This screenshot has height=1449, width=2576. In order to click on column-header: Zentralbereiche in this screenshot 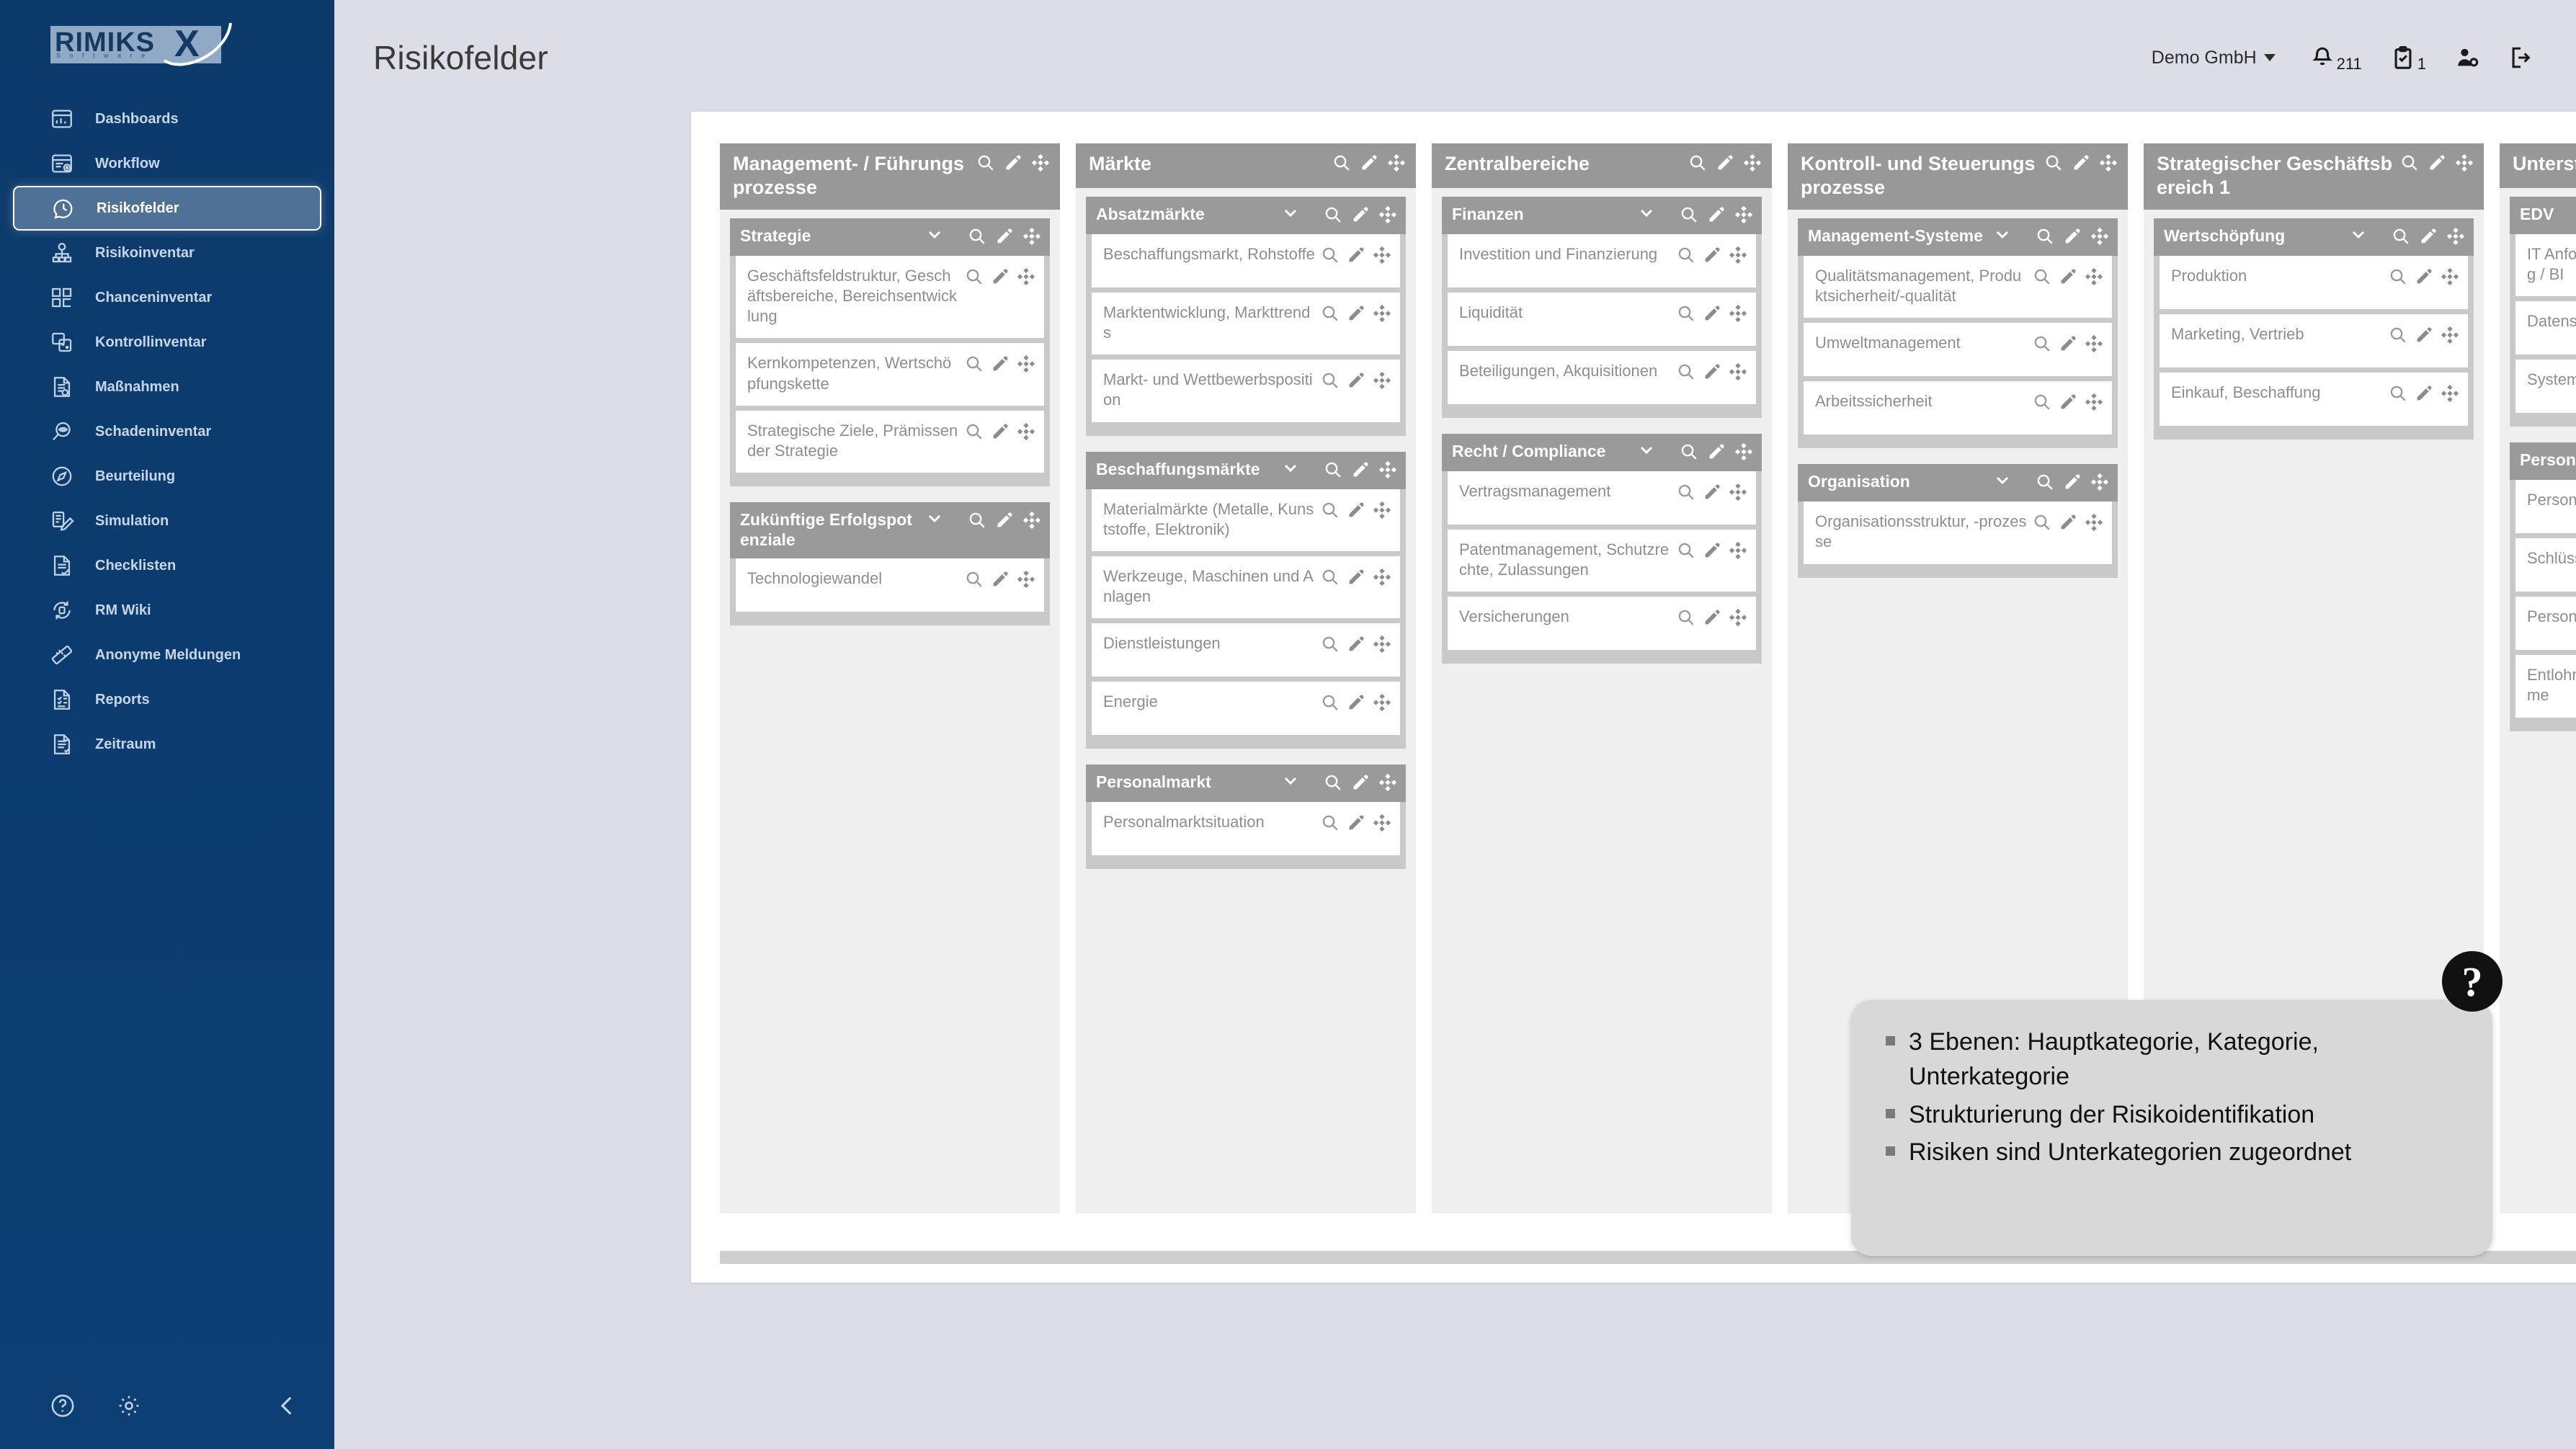, I will do `click(1602, 166)`.